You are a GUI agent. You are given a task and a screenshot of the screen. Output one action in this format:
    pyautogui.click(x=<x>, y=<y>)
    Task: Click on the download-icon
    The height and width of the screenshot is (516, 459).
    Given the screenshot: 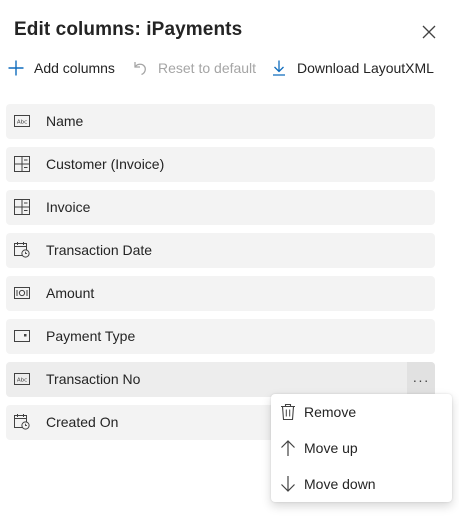 What is the action you would take?
    pyautogui.click(x=279, y=68)
    